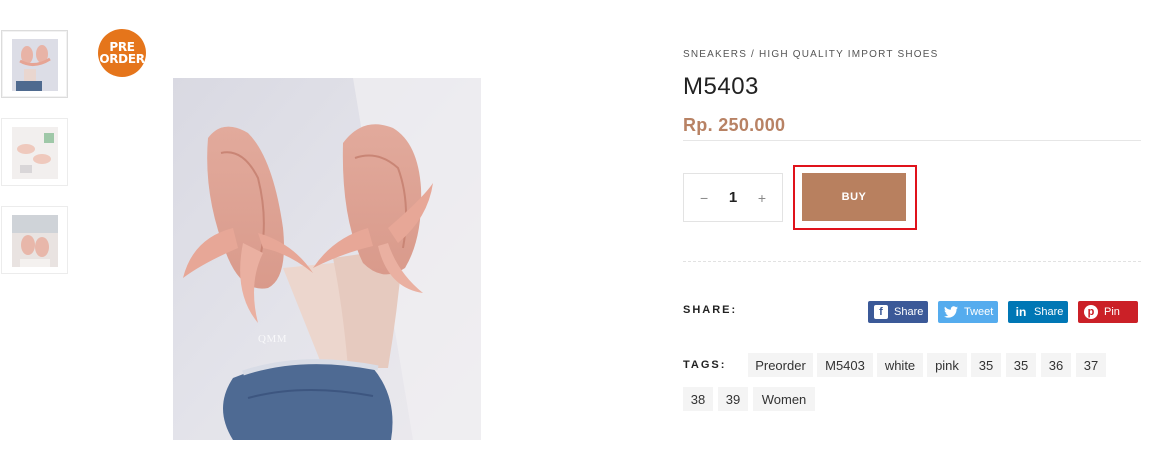 The image size is (1155, 457). I want to click on tweet-button-label: Tweet, so click(979, 312).